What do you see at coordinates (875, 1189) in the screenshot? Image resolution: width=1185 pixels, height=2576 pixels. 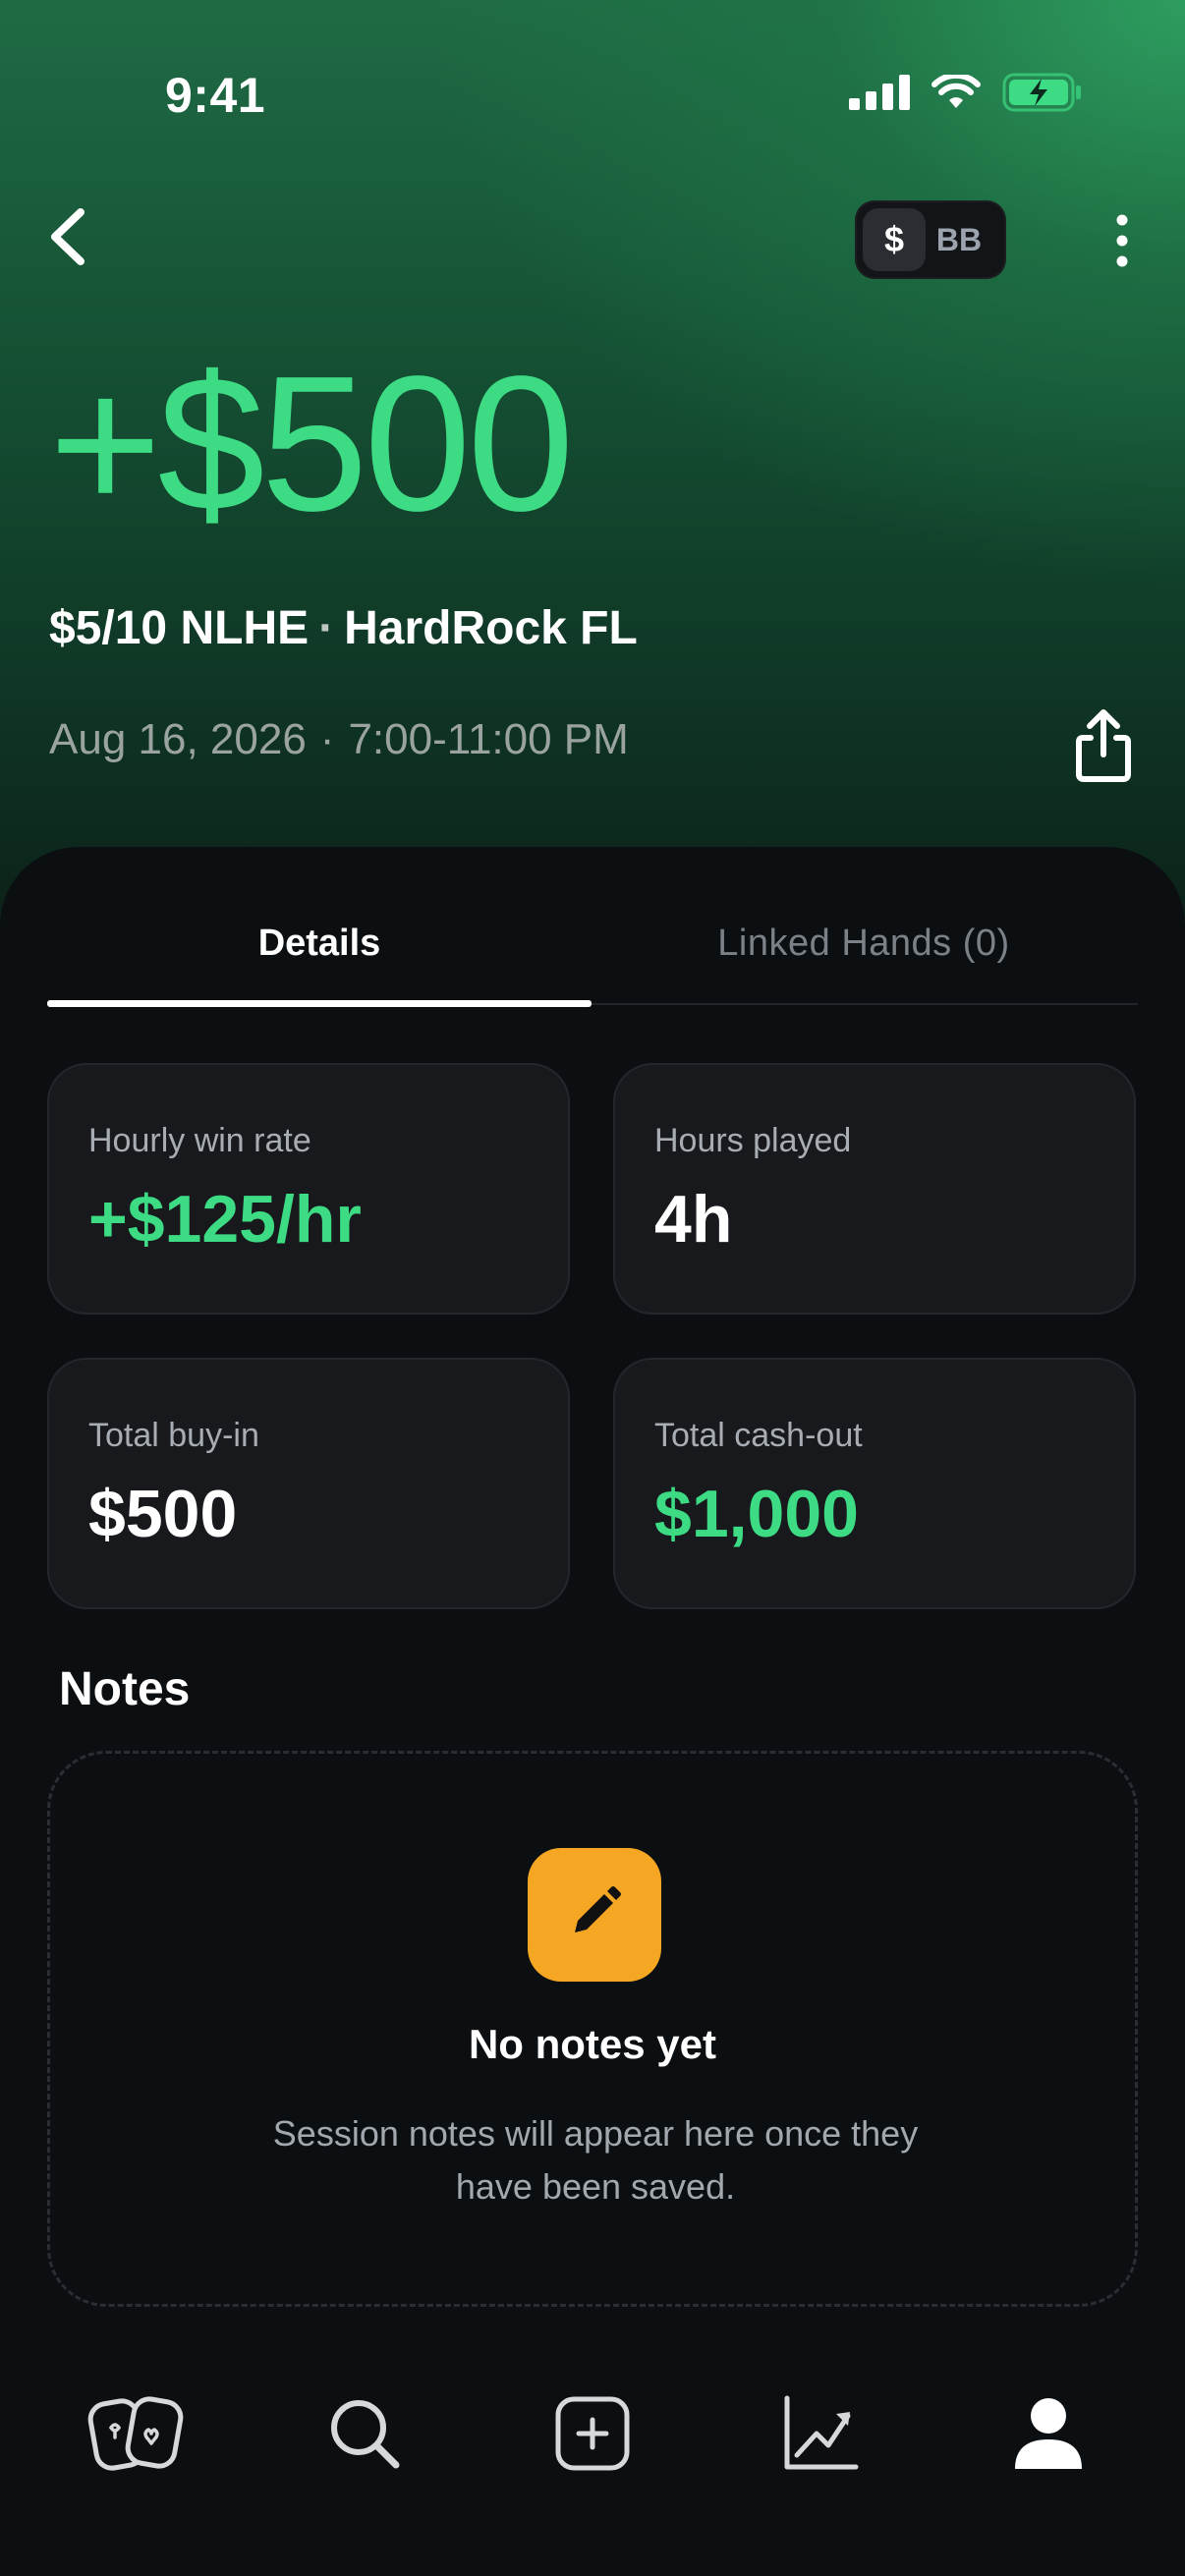 I see `stat-card-hours-played: Hours played 4h` at bounding box center [875, 1189].